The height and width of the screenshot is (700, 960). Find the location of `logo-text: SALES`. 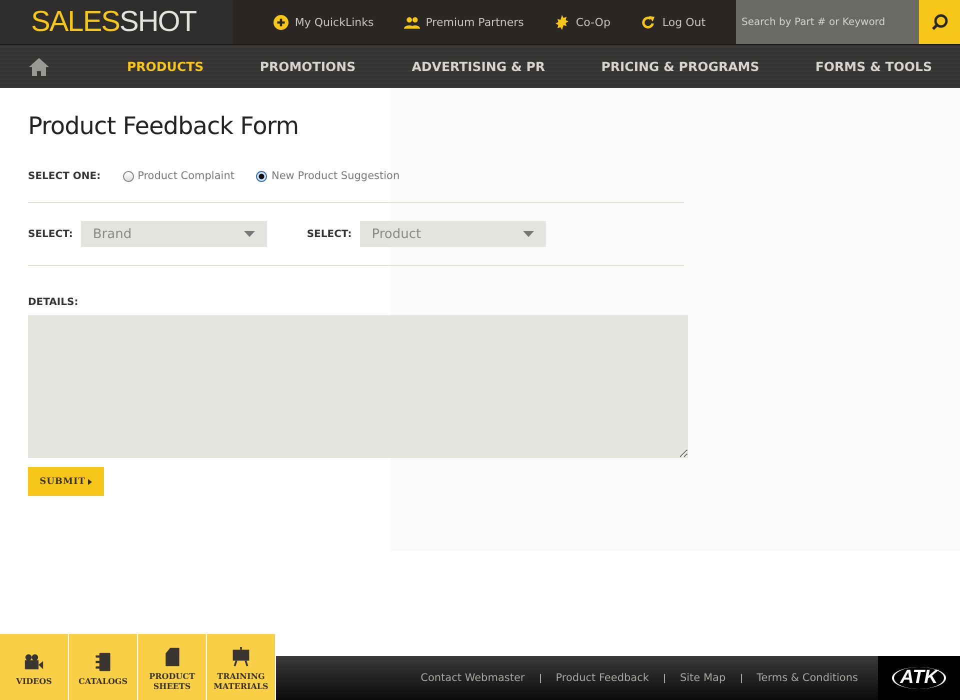

logo-text: SALES is located at coordinates (75, 22).